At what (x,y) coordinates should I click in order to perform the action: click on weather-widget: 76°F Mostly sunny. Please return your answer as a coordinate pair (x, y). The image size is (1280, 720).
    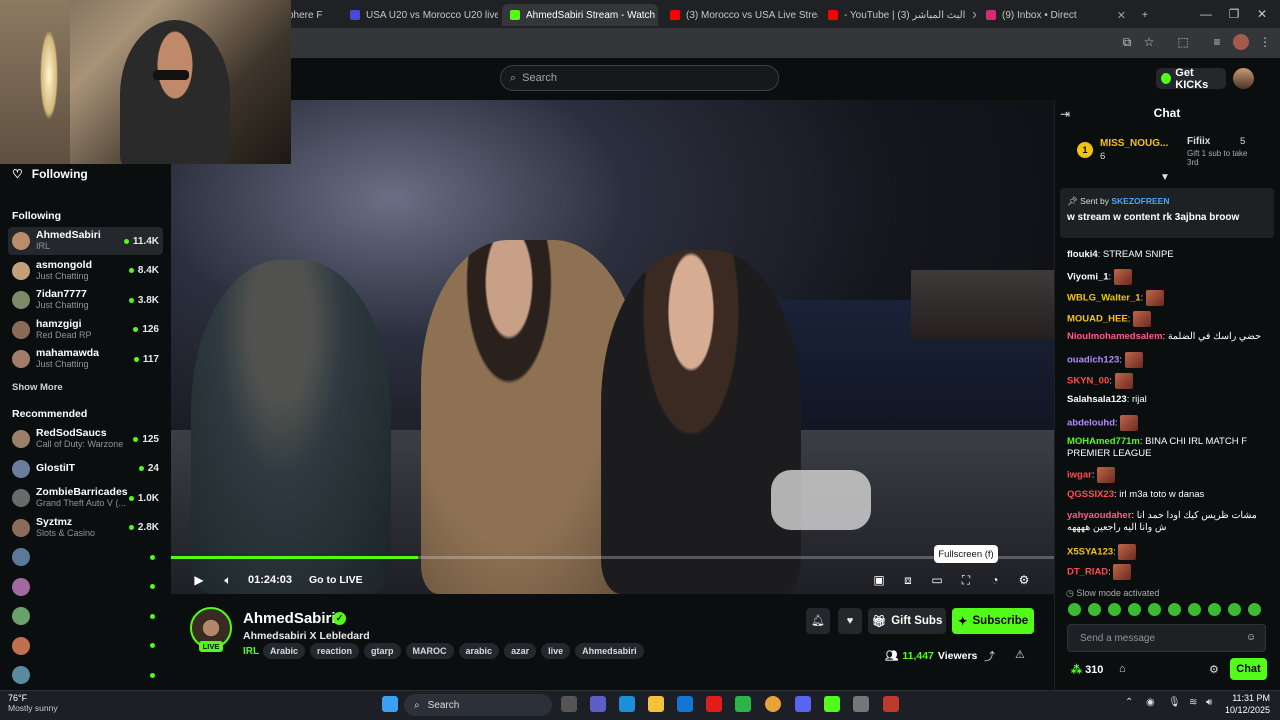
    Looking at the image, I should click on (33, 703).